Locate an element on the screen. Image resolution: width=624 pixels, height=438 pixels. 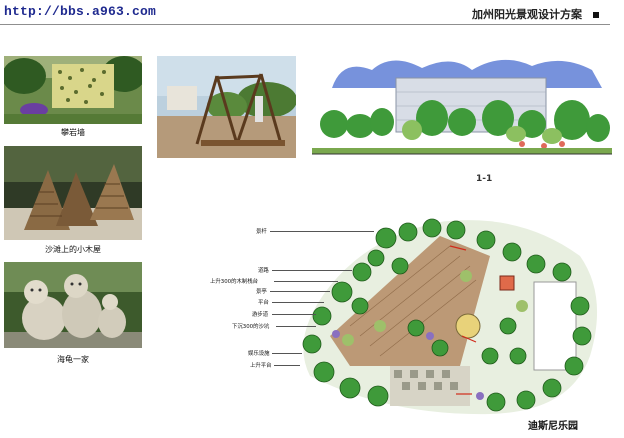
section-elevation is located at coordinates (462, 104).